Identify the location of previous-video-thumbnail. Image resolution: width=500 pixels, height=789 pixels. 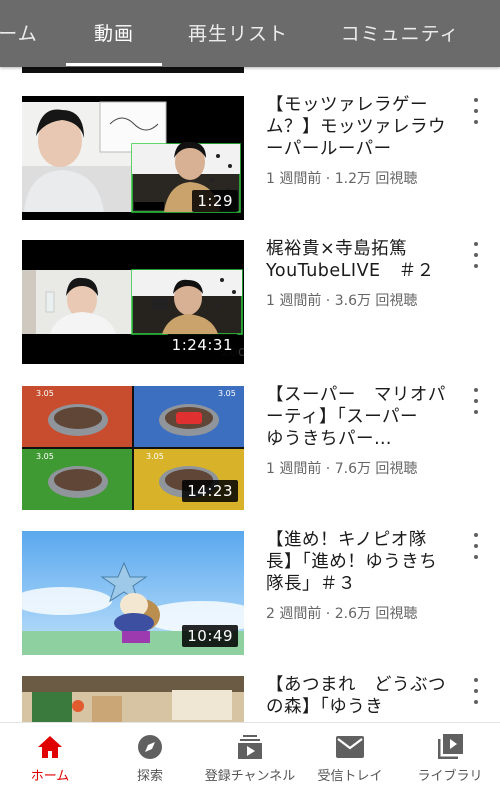
(133, 70).